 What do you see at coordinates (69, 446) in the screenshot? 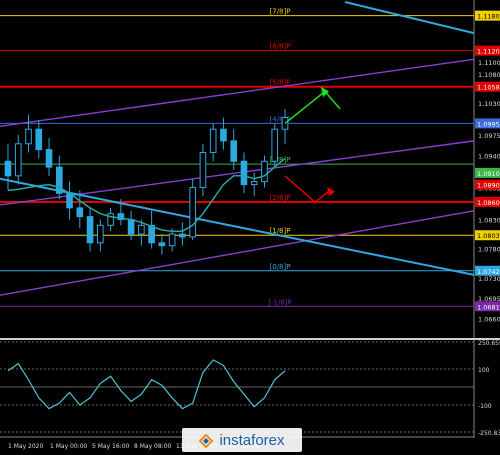
I see `time-axis-label: 1 May 00:00` at bounding box center [69, 446].